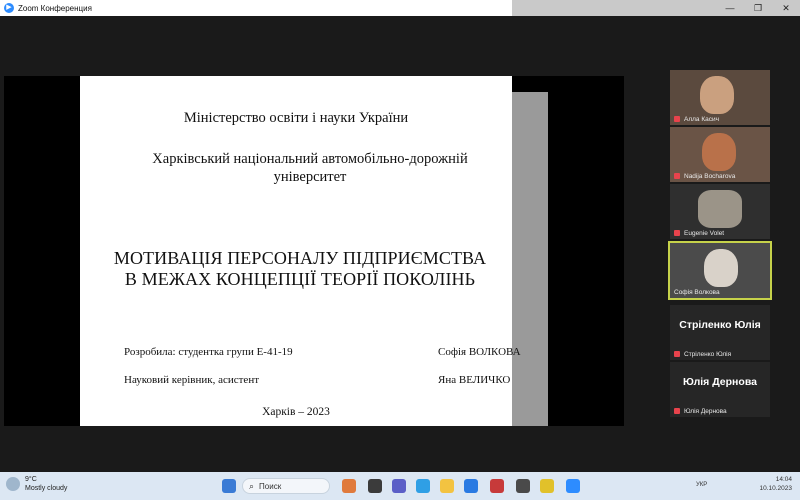 The height and width of the screenshot is (500, 800). Describe the element at coordinates (573, 486) in the screenshot. I see `zoom-taskbar-icon` at that location.